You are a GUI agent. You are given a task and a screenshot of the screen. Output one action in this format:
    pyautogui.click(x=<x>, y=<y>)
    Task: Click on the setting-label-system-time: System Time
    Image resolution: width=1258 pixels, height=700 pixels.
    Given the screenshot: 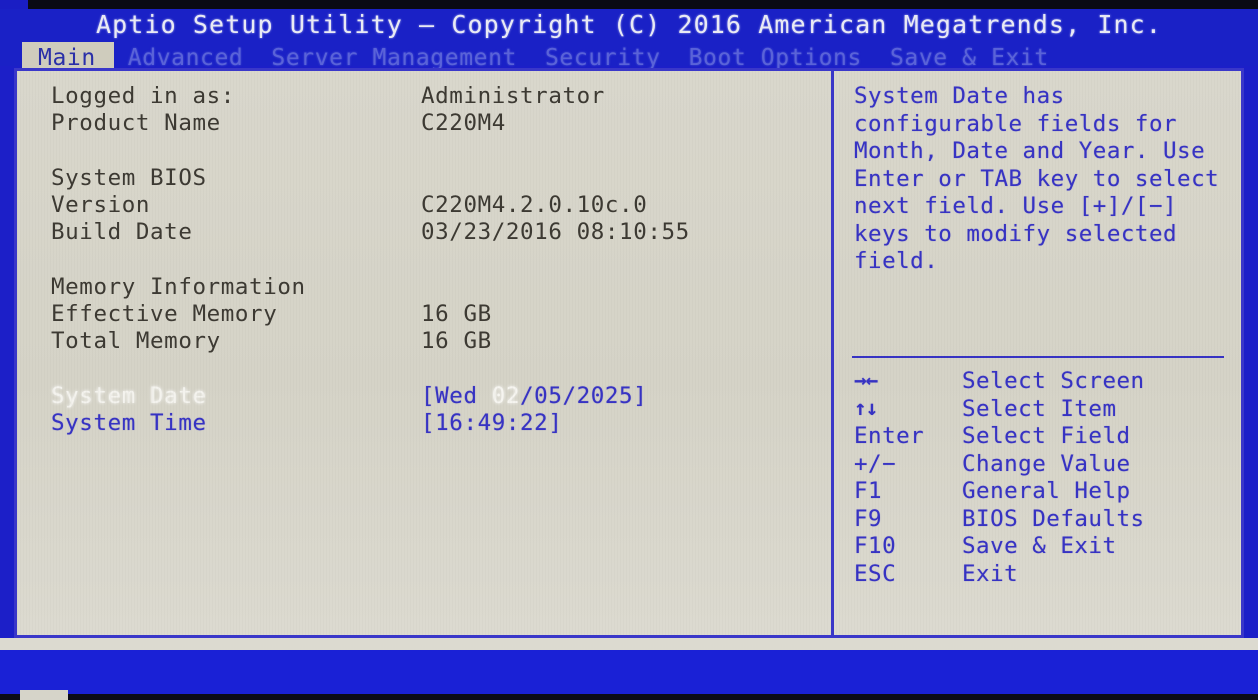 What is the action you would take?
    pyautogui.click(x=129, y=423)
    